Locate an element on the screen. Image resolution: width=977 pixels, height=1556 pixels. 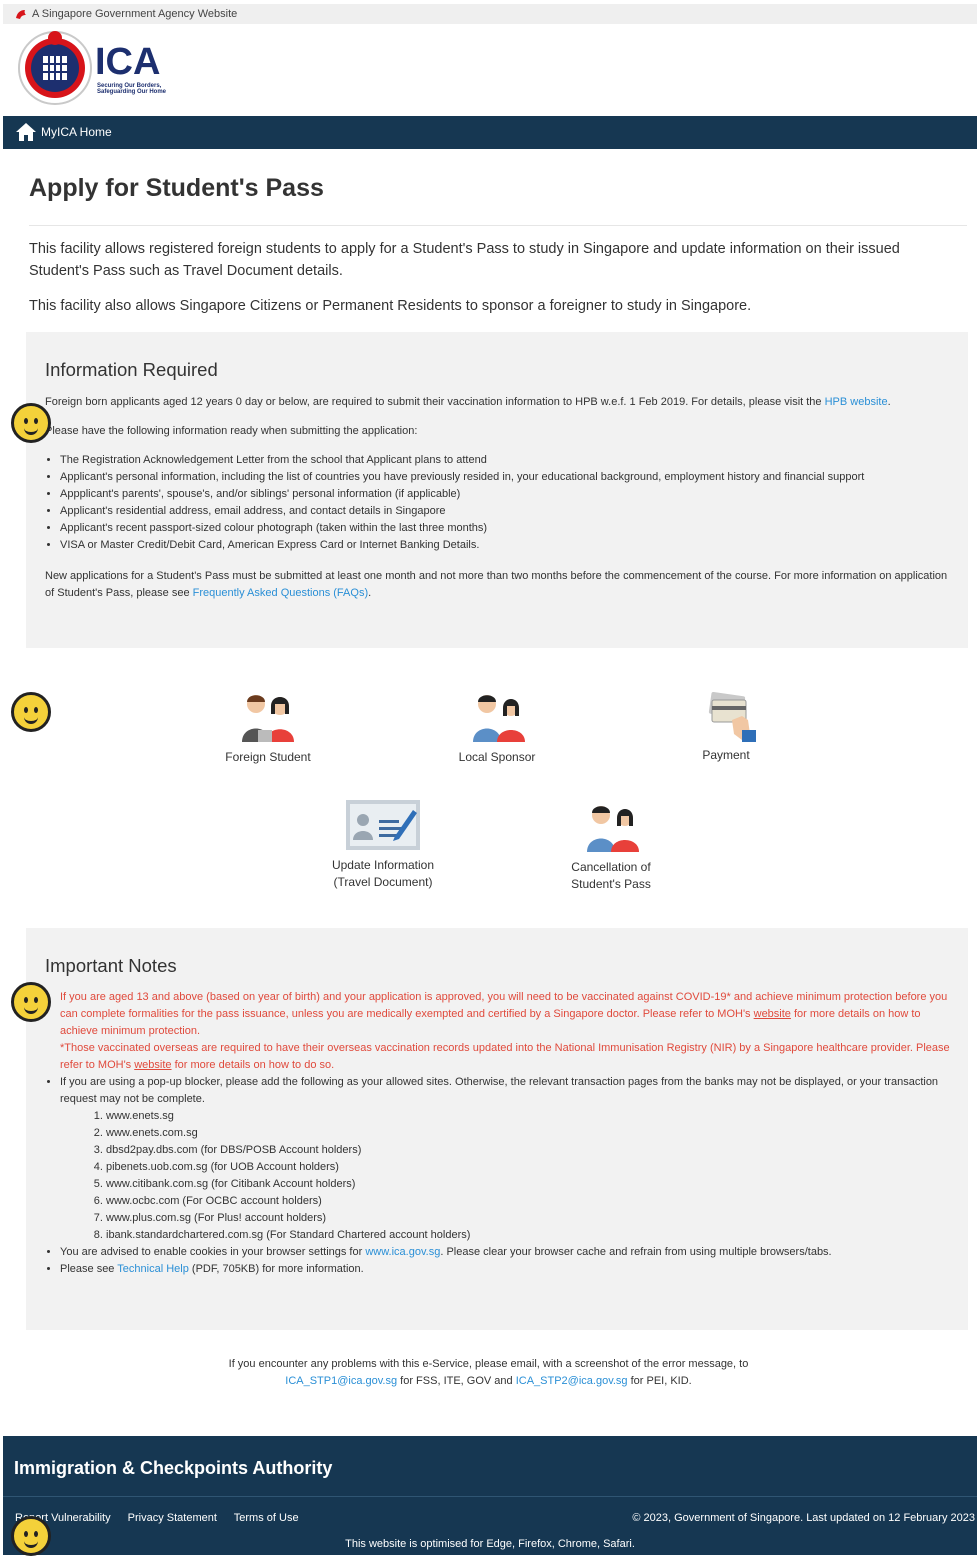
list-item: www.ocbc.com (For OCBC account holders) is located at coordinates (533, 1201).